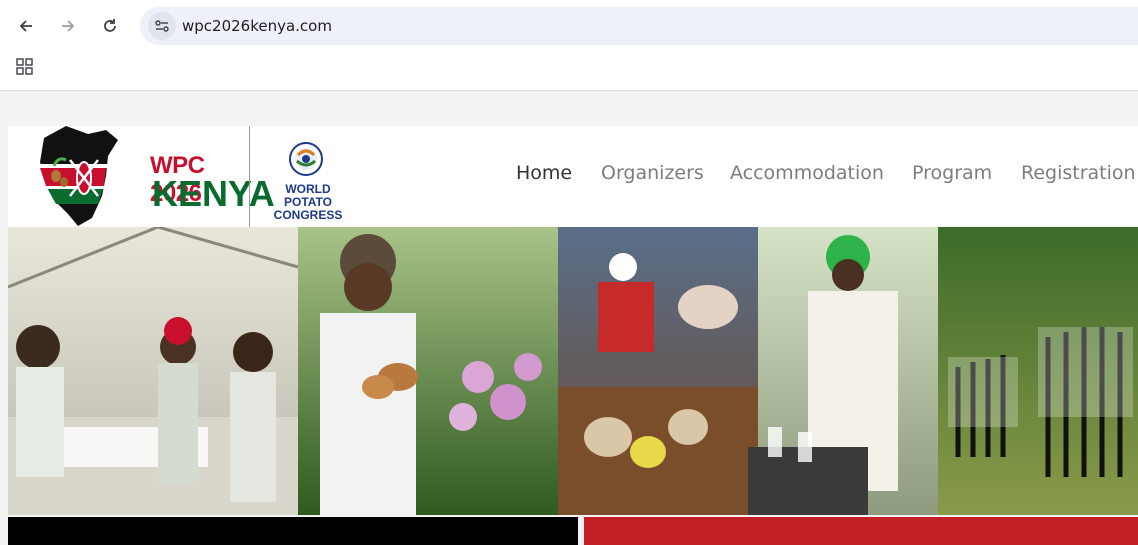  What do you see at coordinates (293, 531) in the screenshot?
I see `flag-strip-black` at bounding box center [293, 531].